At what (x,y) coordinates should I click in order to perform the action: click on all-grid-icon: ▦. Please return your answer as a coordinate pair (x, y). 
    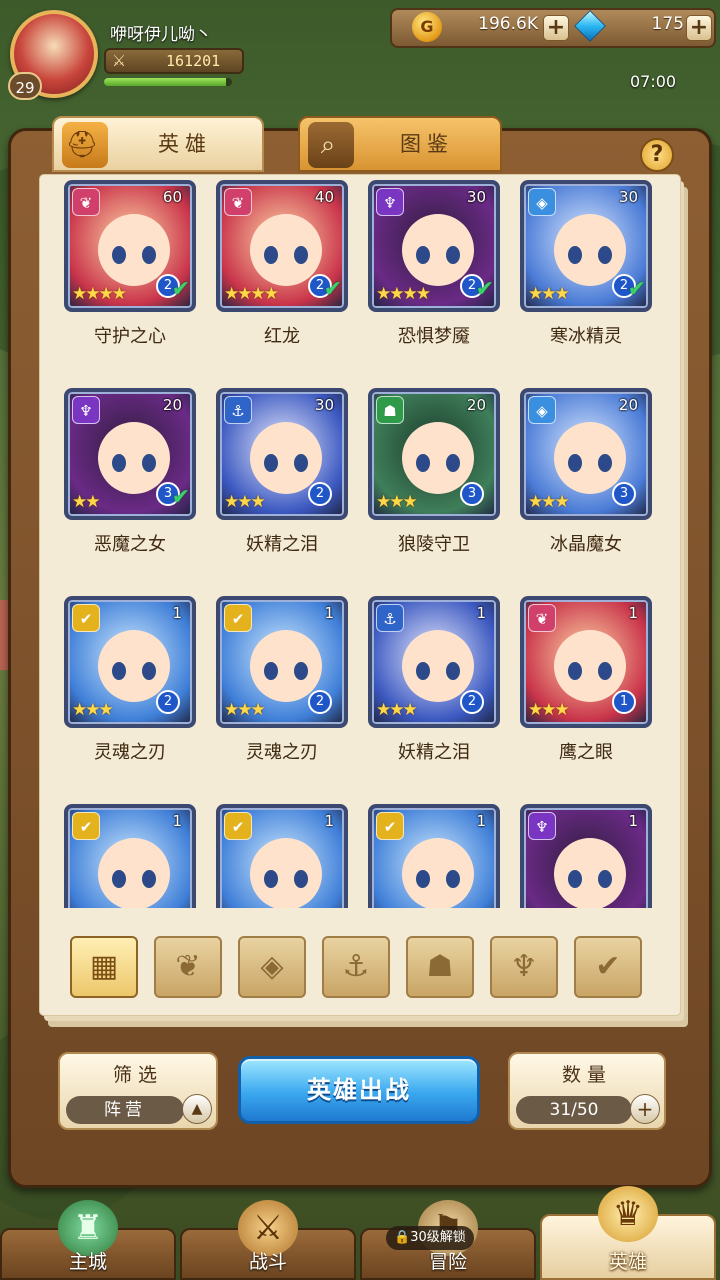
    Looking at the image, I should click on (104, 966).